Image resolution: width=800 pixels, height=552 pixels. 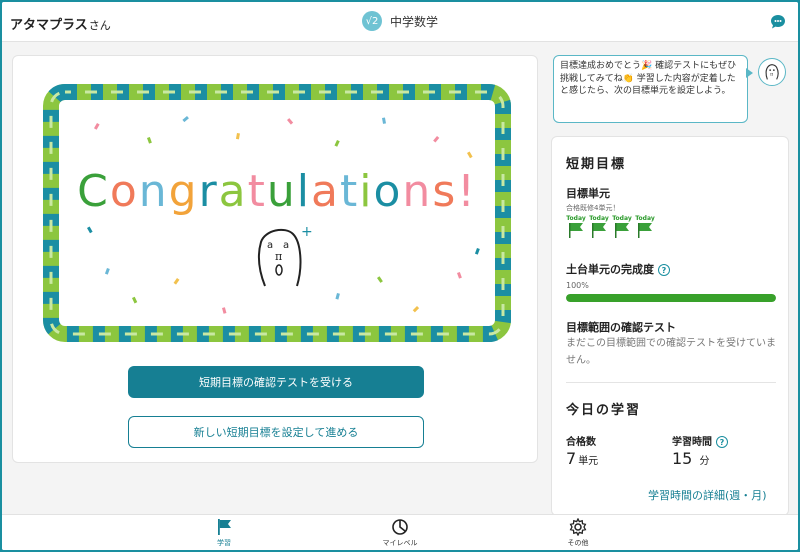 I want to click on user-title: アタマプラスさん, so click(x=60, y=23).